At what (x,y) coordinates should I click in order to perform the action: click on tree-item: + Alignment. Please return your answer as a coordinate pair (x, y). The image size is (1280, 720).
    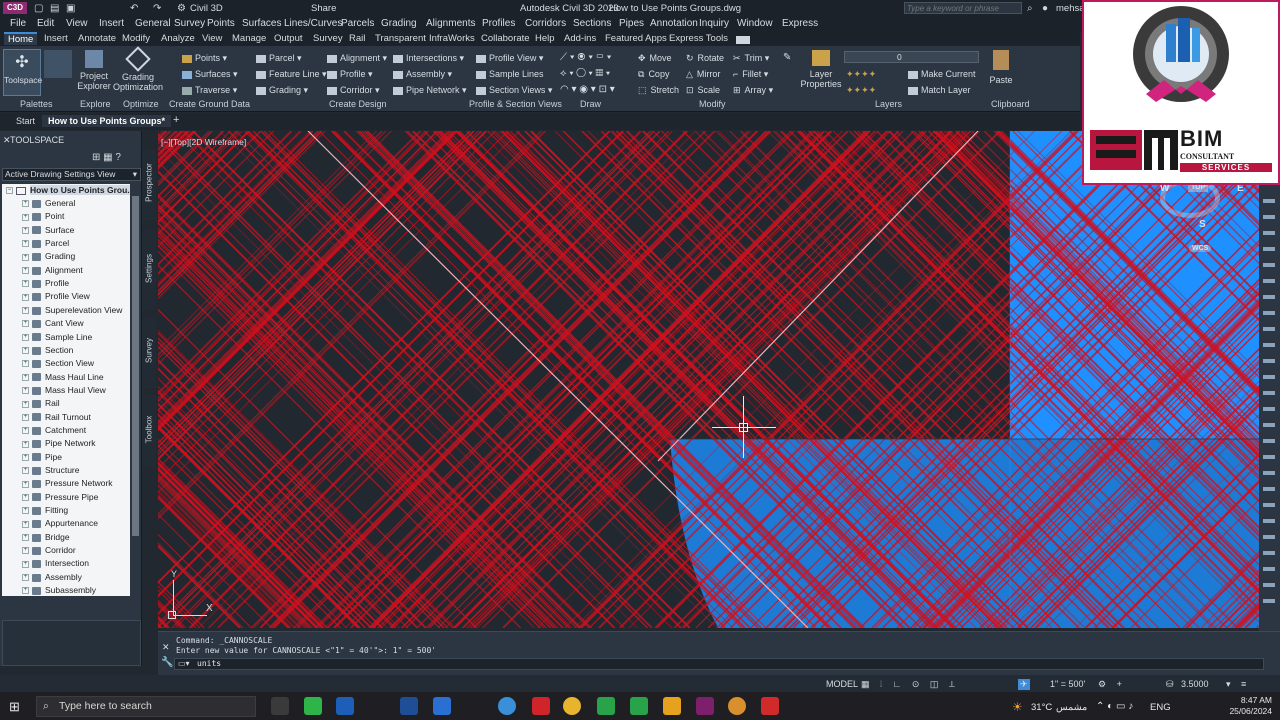
    Looking at the image, I should click on (42, 270).